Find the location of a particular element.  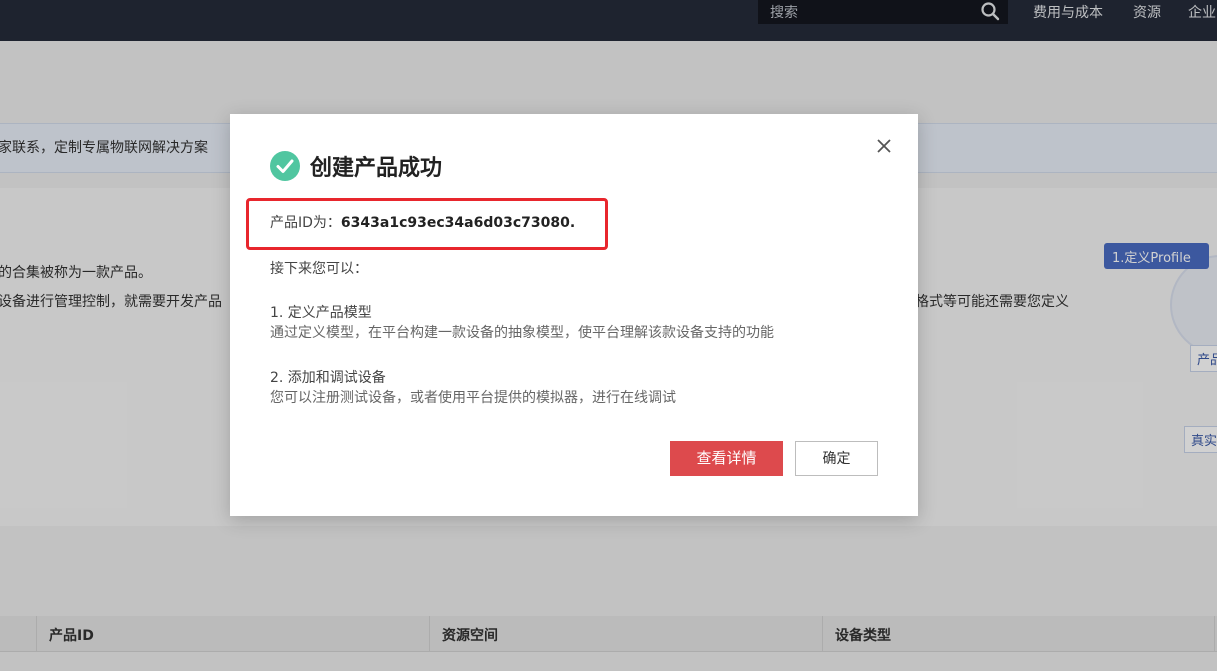

close-icon is located at coordinates (884, 146).